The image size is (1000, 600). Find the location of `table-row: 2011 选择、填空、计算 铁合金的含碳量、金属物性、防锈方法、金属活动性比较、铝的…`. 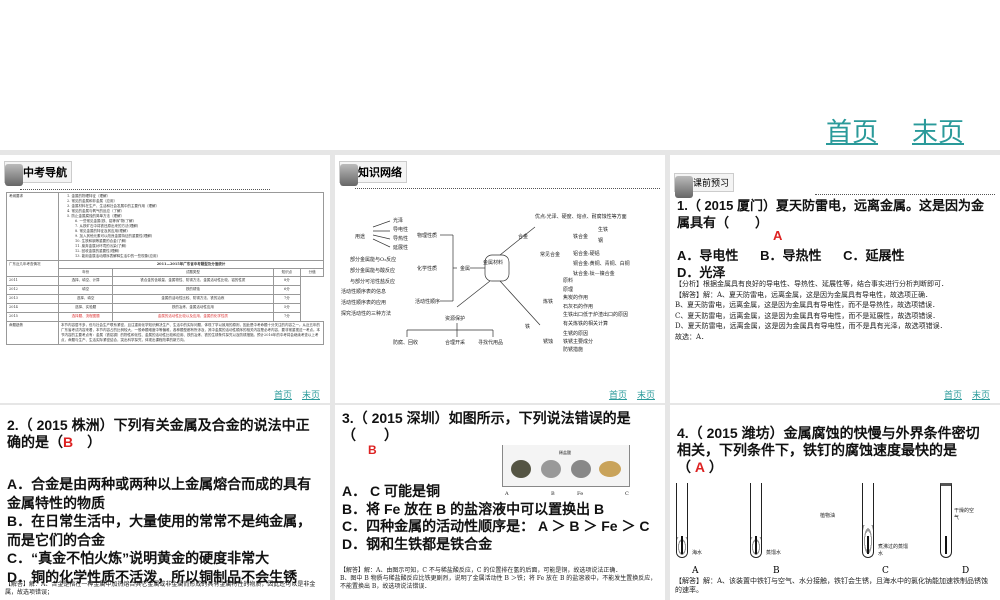

table-row: 2011 选择、填空、计算 铁合金的含碳量、金属物性、防锈方法、金属活动性比较、铝的… is located at coordinates (165, 281).